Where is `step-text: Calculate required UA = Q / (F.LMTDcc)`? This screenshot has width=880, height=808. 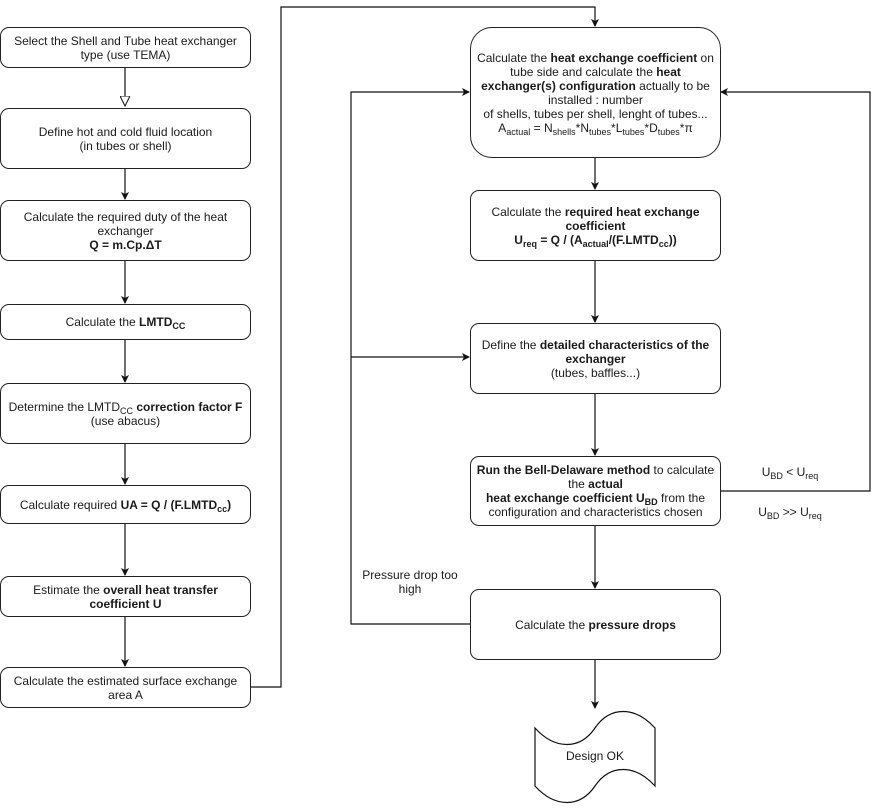
step-text: Calculate required UA = Q / (F.LMTDcc) is located at coordinates (125, 505).